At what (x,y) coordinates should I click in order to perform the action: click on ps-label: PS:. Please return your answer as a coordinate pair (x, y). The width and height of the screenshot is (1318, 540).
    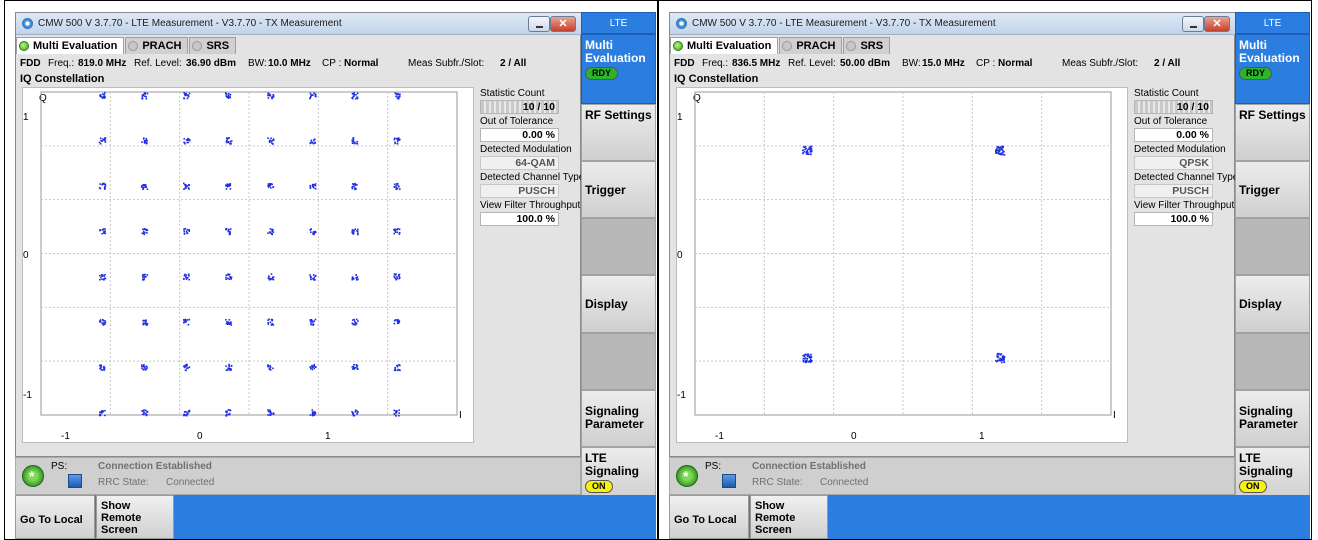
    Looking at the image, I should click on (713, 466).